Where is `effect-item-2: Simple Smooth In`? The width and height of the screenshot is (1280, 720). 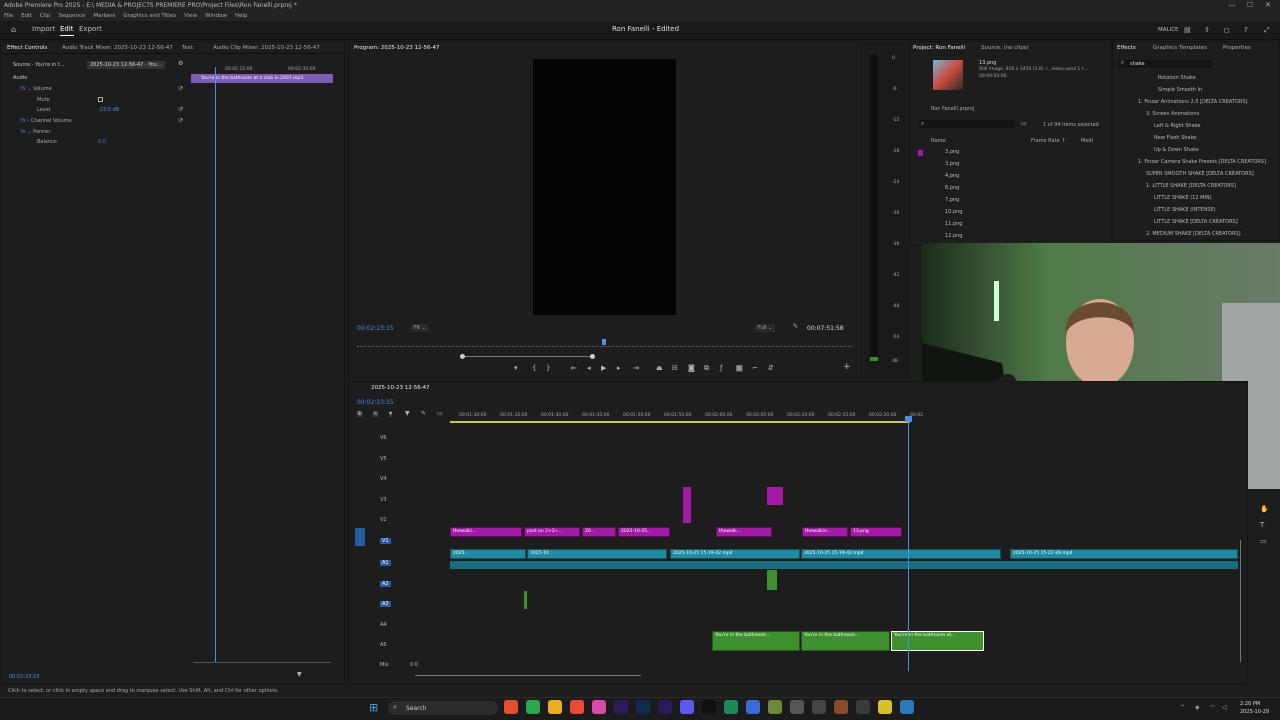 effect-item-2: Simple Smooth In is located at coordinates (1180, 90).